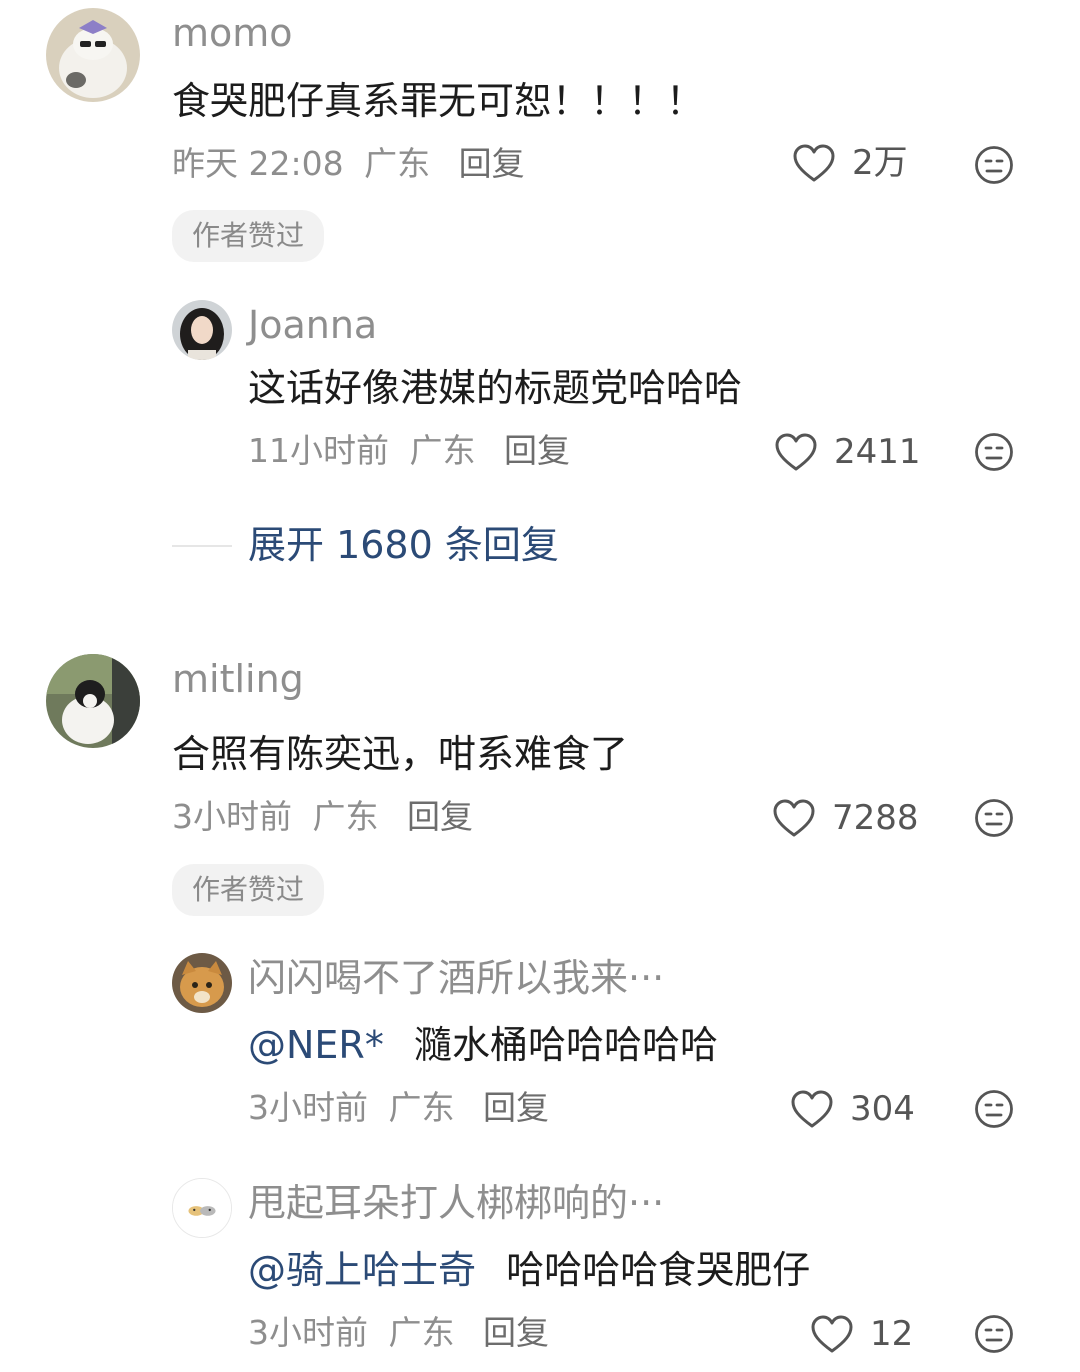 This screenshot has height=1372, width=1080. I want to click on comment-meta: 昨天 22:08 广东 回复, so click(348, 163).